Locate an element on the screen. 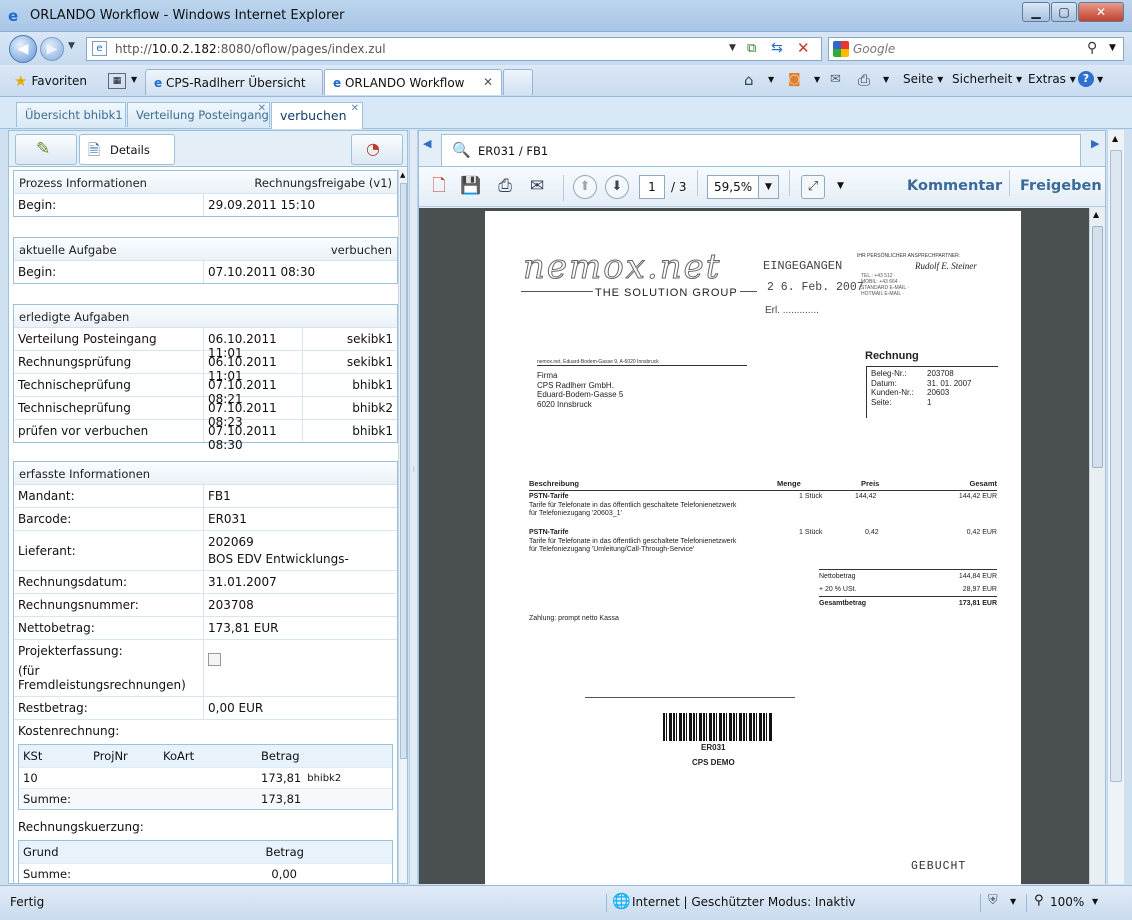  document-scrollbar: ▲ is located at coordinates (1097, 546).